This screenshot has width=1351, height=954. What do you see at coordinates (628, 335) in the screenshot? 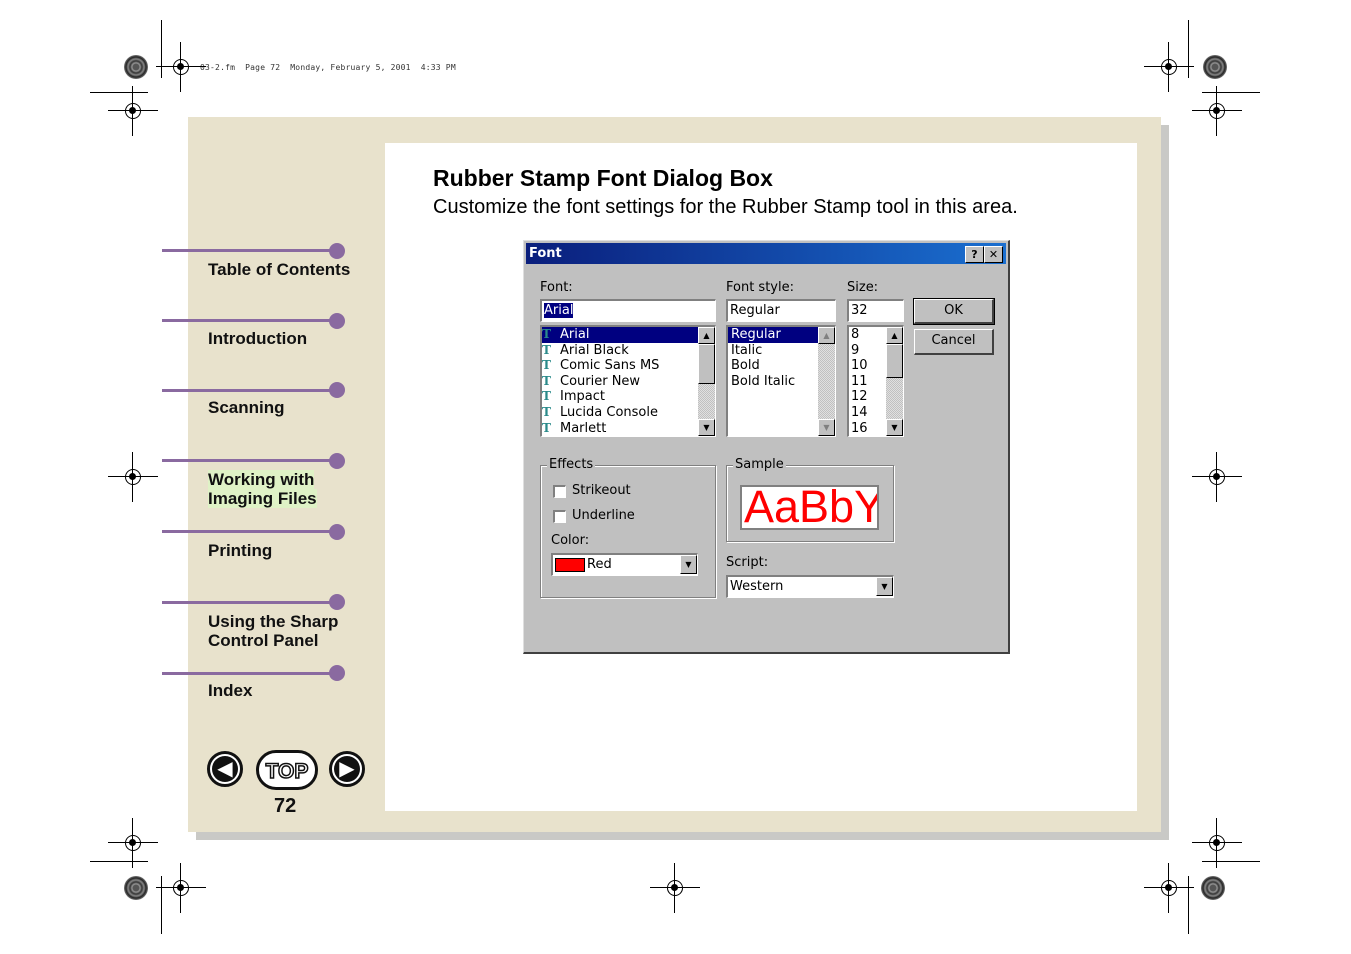
I see `list-item: T Arial` at bounding box center [628, 335].